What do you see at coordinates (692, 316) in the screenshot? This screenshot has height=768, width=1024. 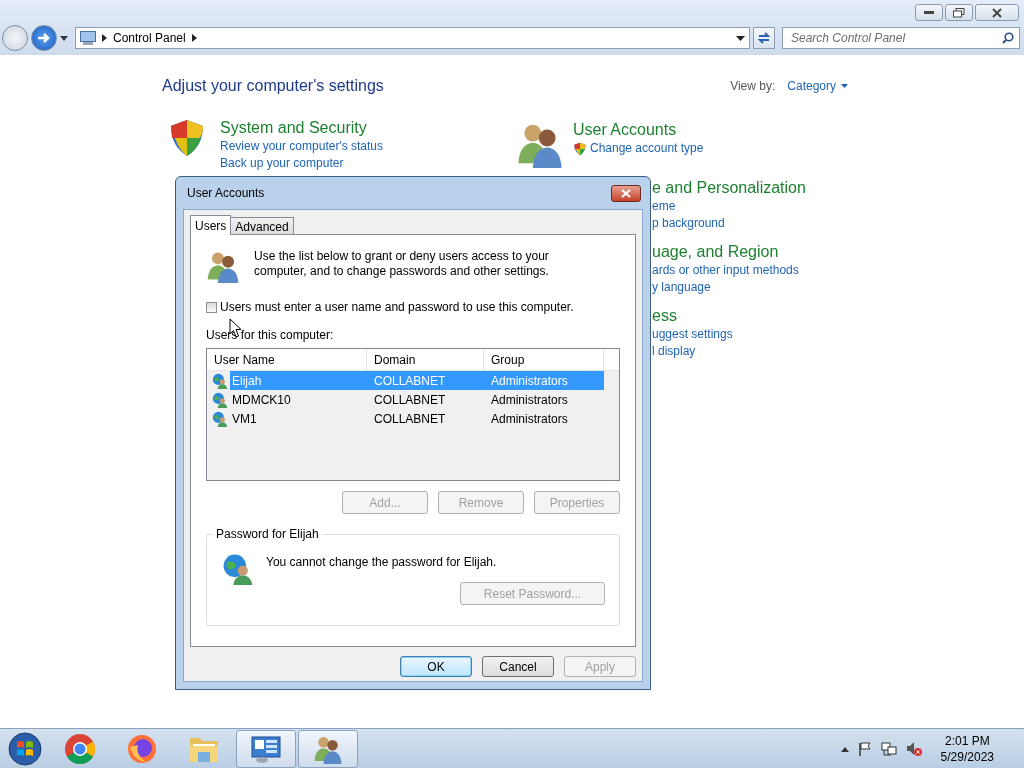 I see `category-title: ess` at bounding box center [692, 316].